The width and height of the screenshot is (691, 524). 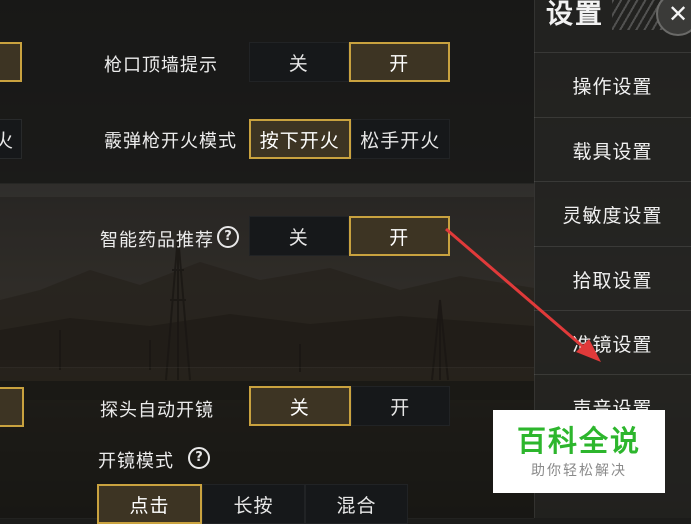 I want to click on left-partial-fire-label: 火, so click(x=6, y=140).